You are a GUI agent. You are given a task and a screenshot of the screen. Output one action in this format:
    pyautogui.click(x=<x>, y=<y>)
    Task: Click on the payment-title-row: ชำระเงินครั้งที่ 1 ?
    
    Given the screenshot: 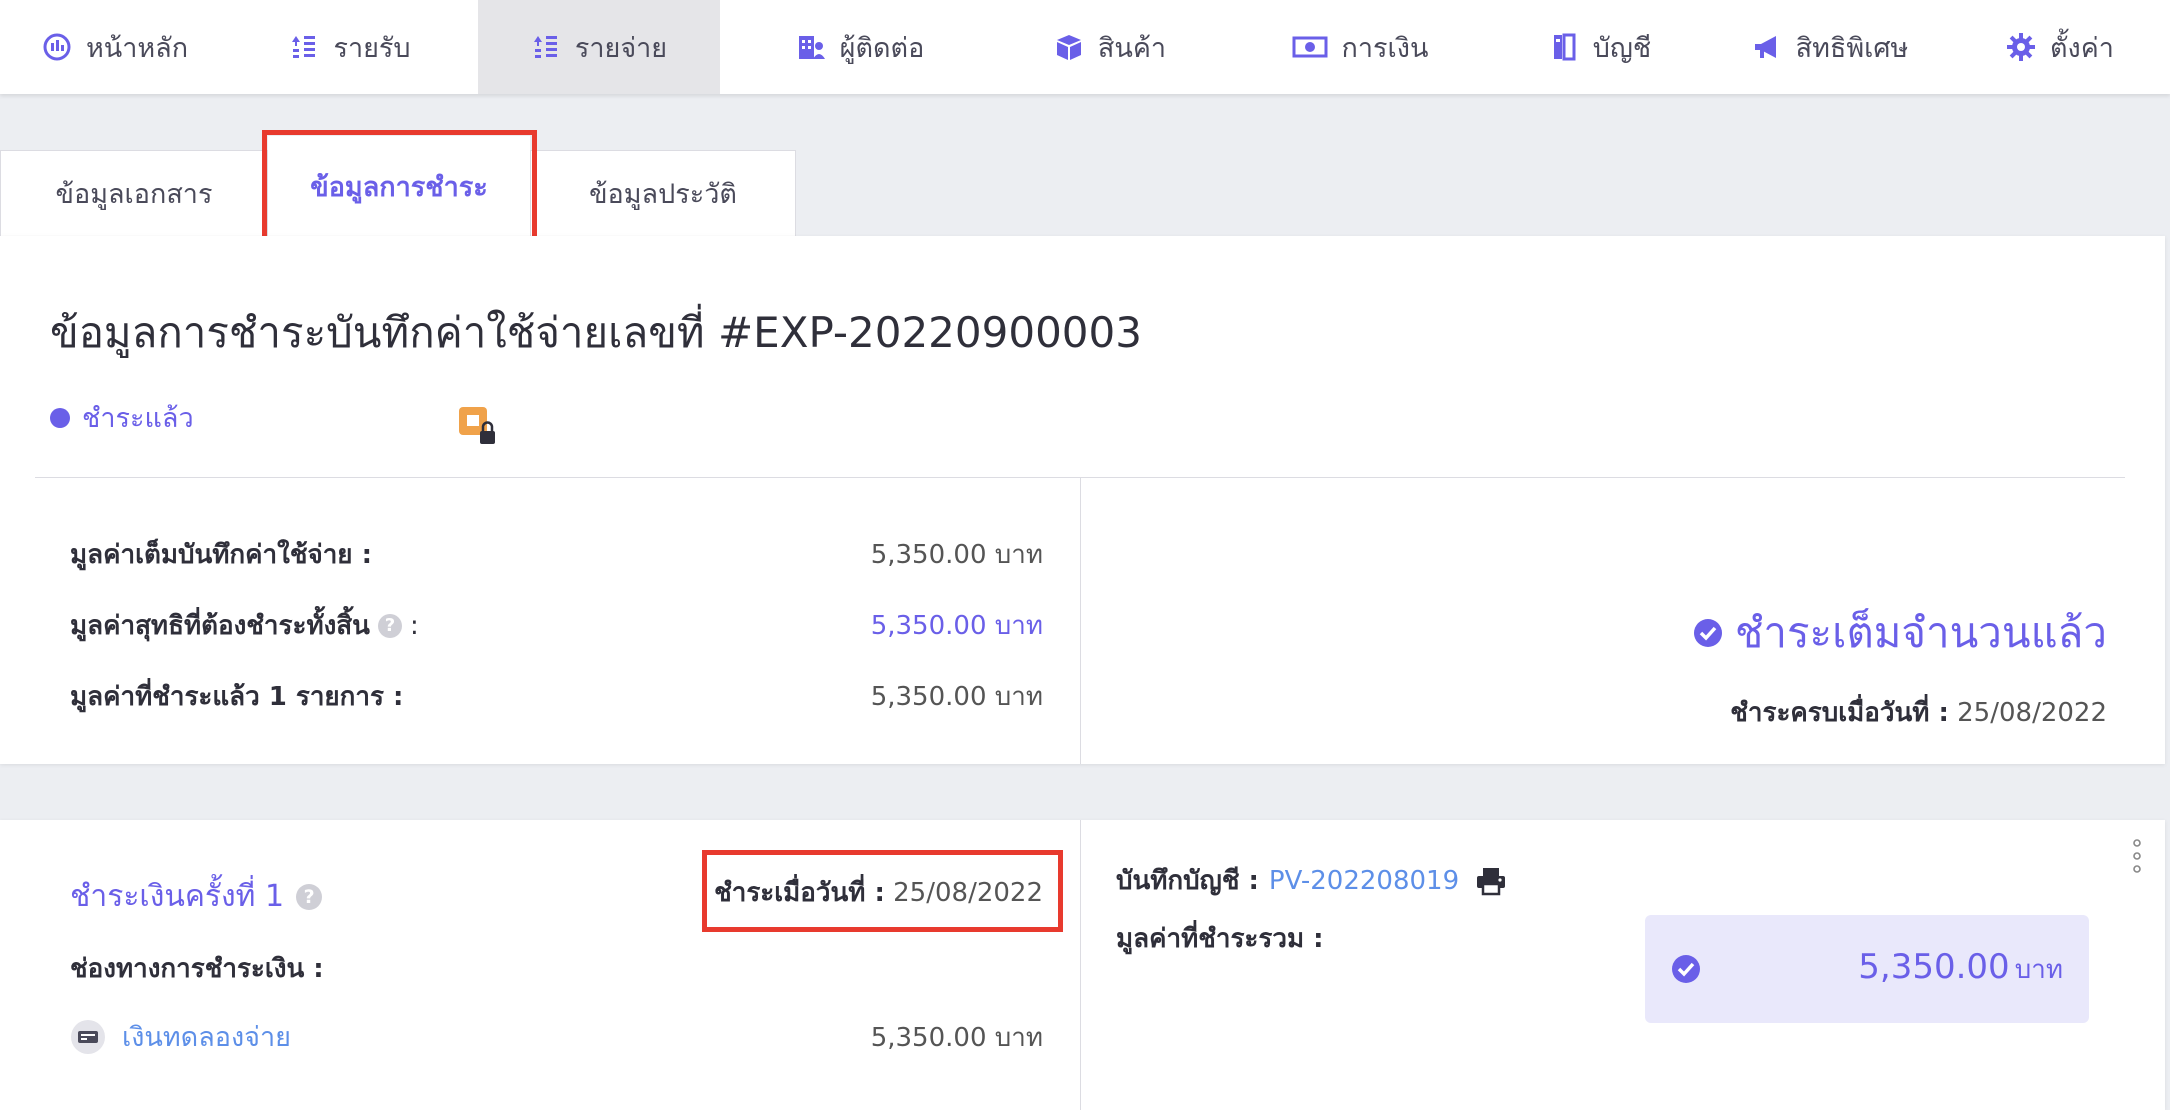 What is the action you would take?
    pyautogui.click(x=196, y=896)
    